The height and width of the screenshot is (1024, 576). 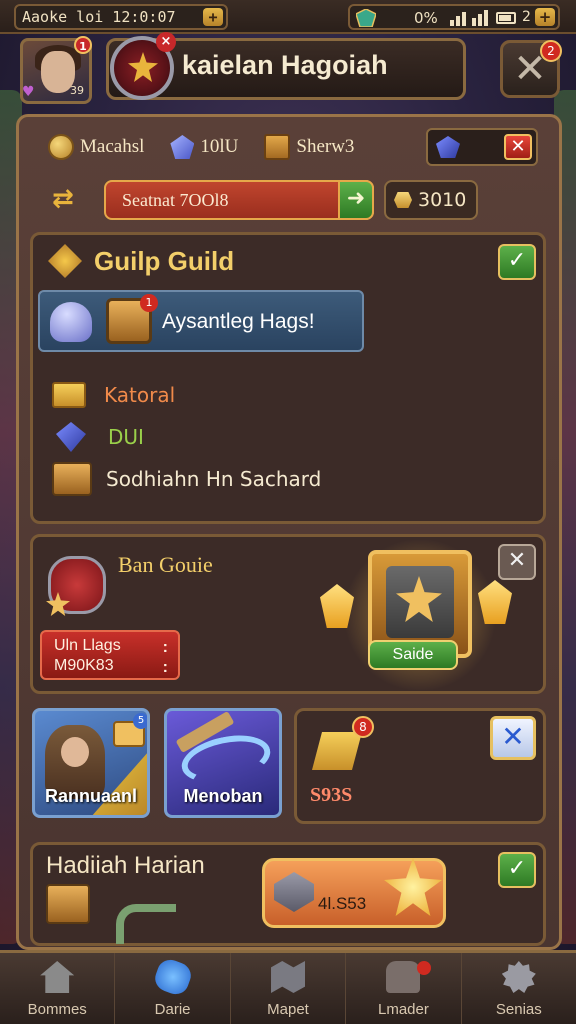 I want to click on avatar-level: 39, so click(x=77, y=90).